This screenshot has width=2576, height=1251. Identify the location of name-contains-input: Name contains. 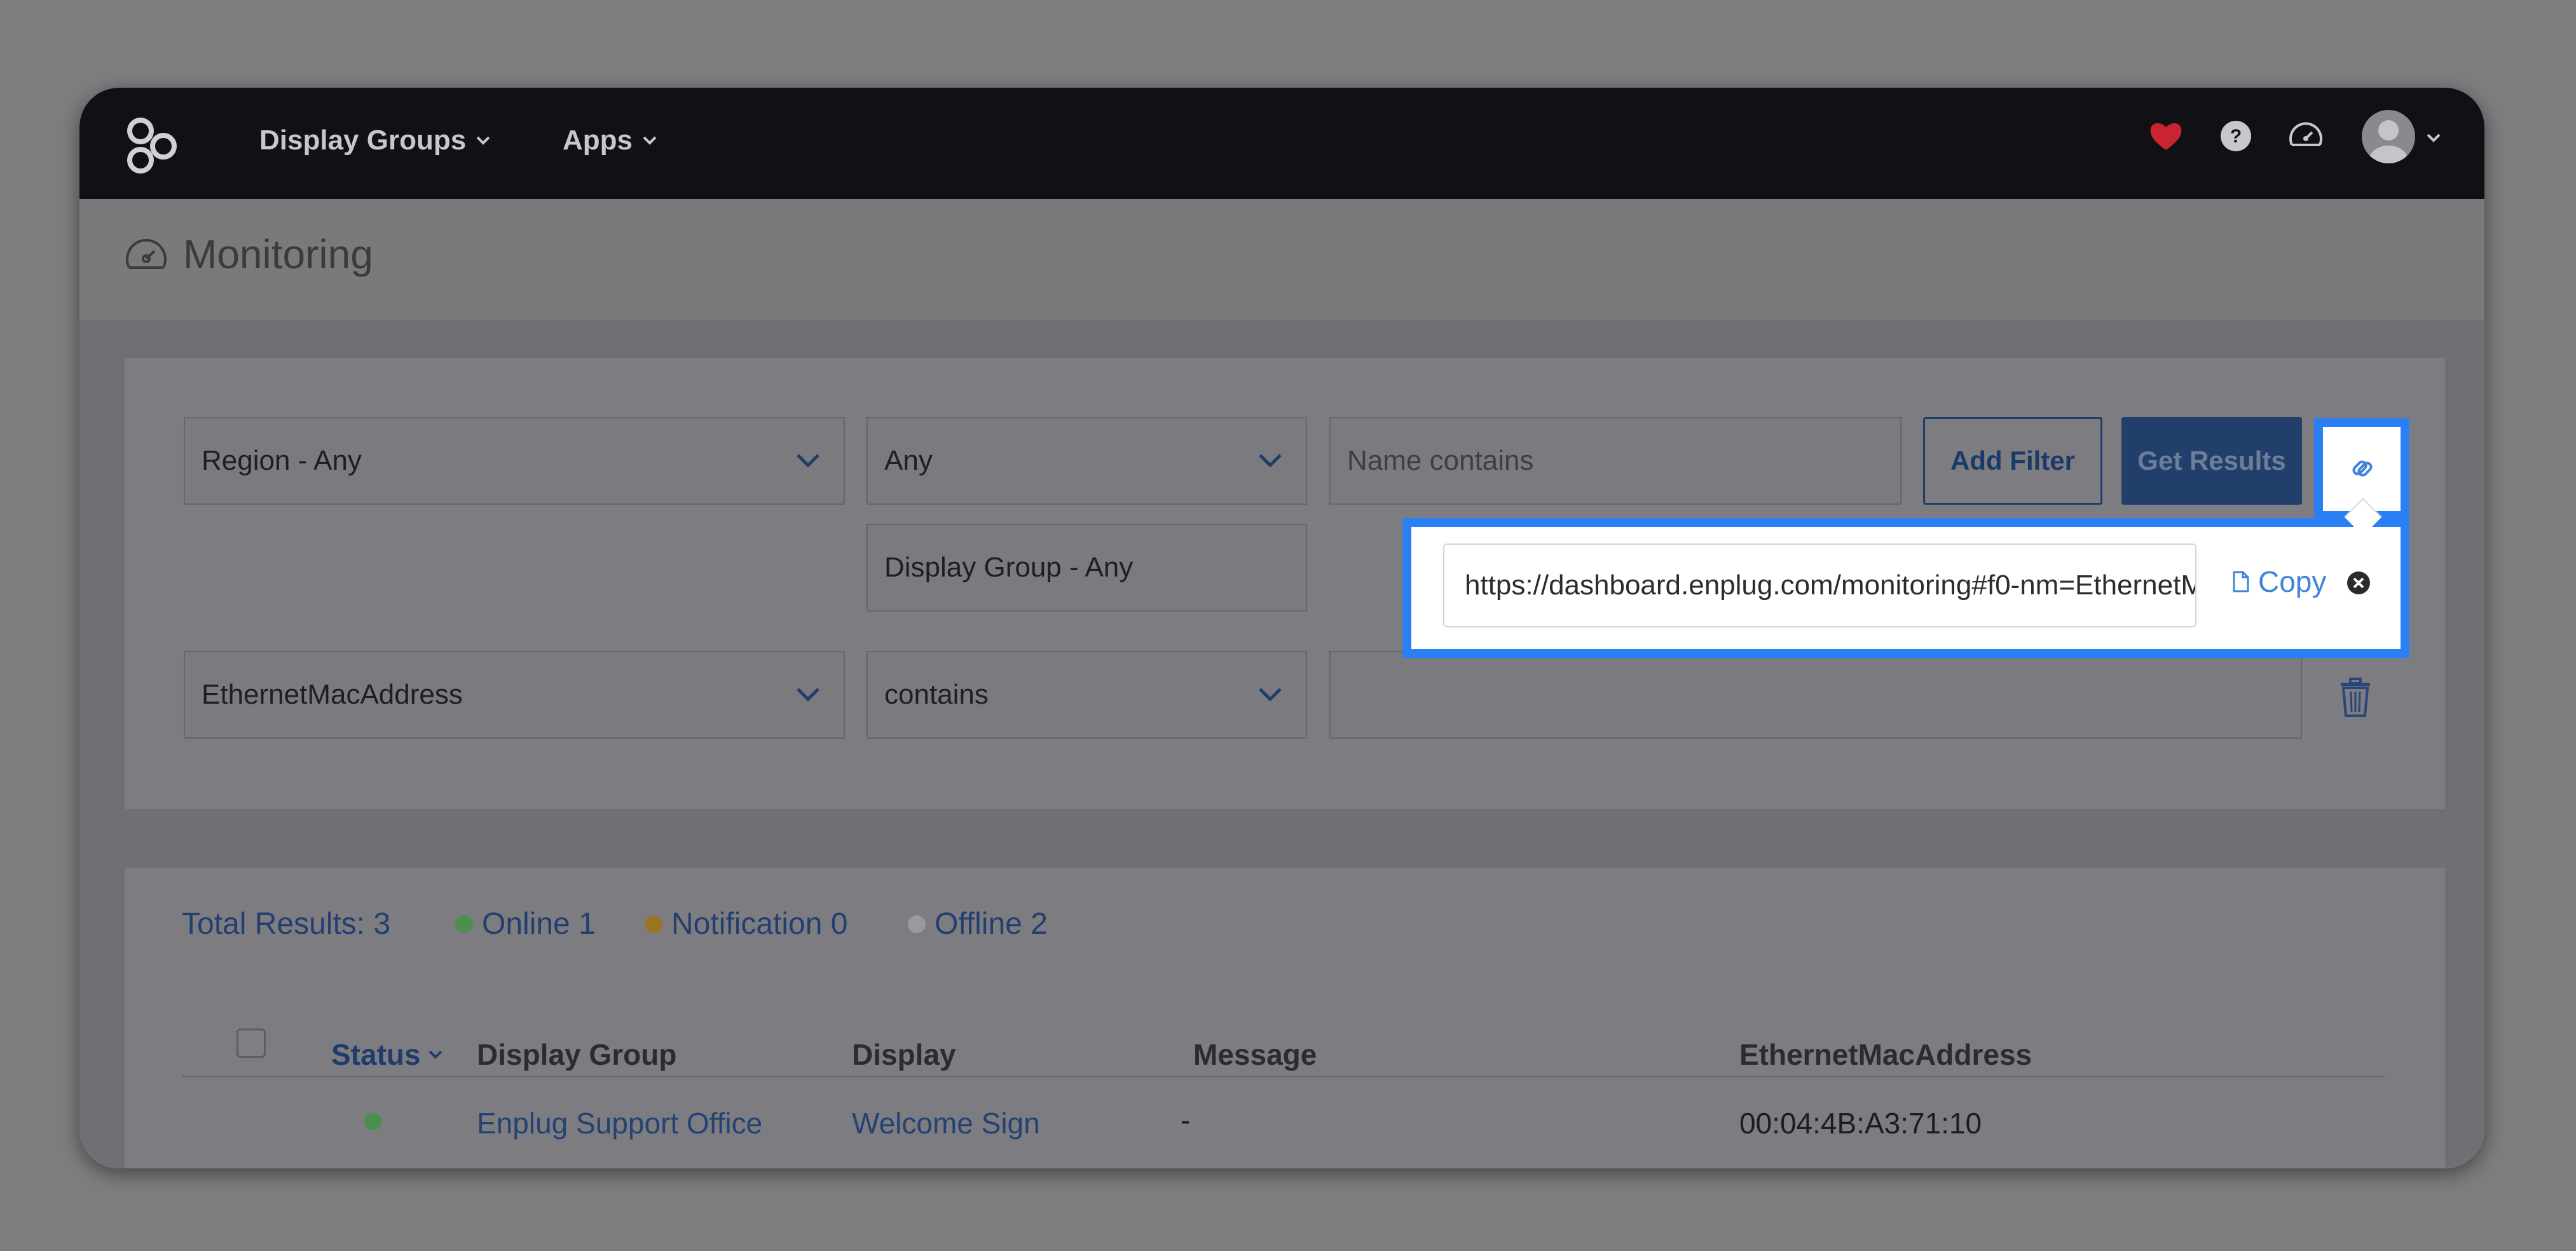
(1615, 461).